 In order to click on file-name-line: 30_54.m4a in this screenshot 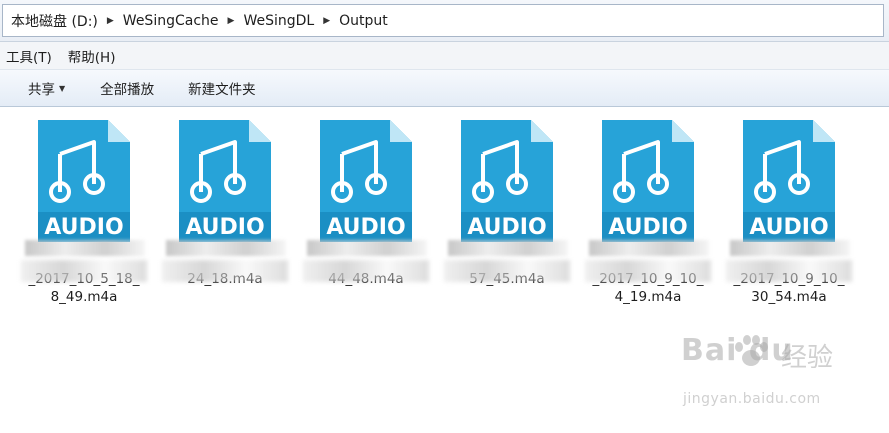, I will do `click(789, 297)`.